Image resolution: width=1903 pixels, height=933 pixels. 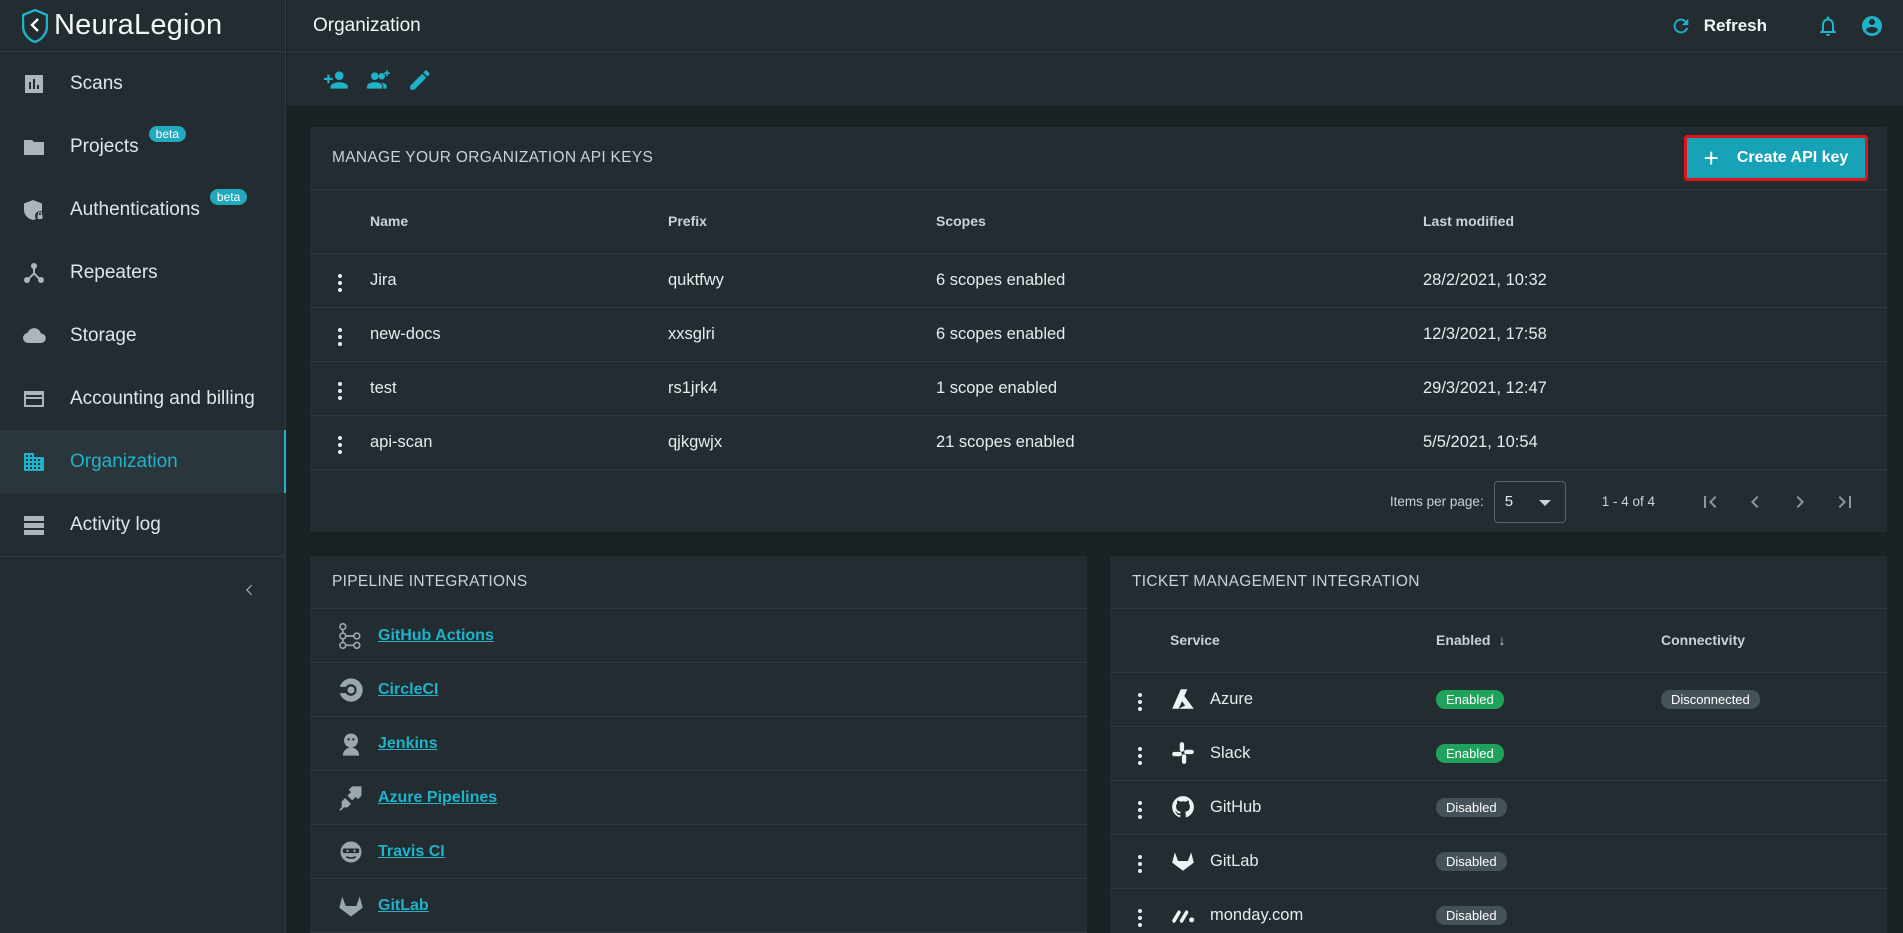 I want to click on neuralegion-logo-icon, so click(x=35, y=25).